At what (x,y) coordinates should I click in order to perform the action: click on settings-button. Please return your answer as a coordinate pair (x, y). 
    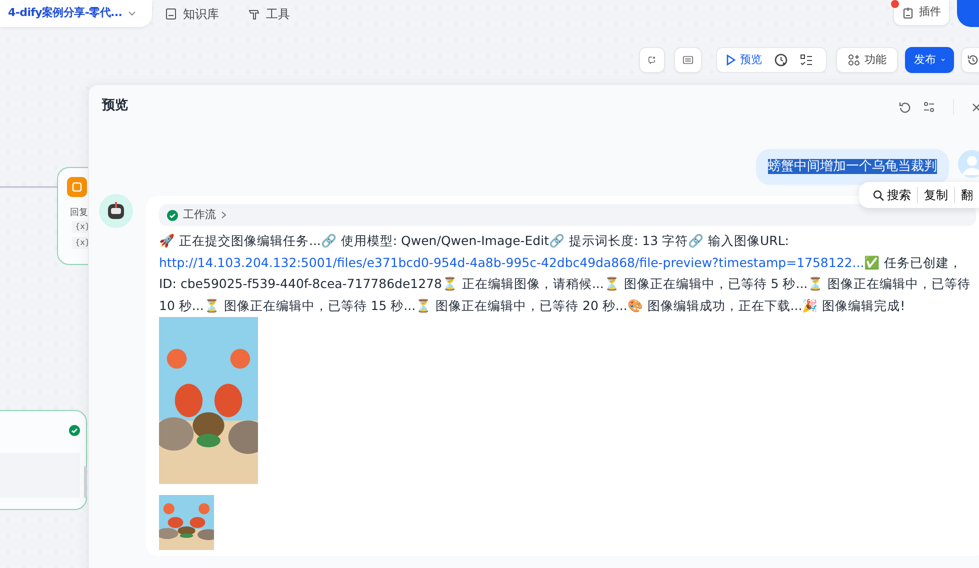
    Looking at the image, I should click on (929, 107).